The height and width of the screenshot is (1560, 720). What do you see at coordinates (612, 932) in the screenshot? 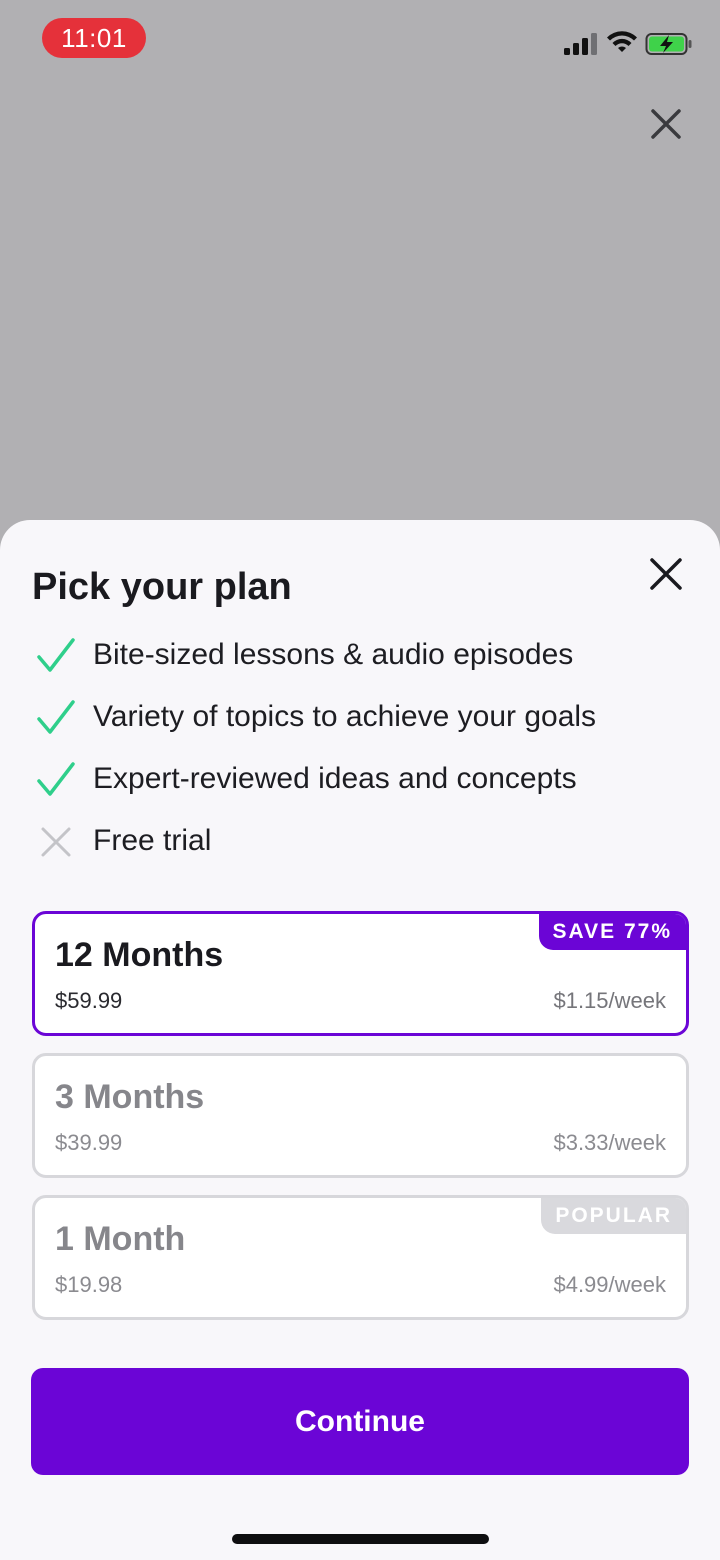
I see `save-badge: SAVE 77%` at bounding box center [612, 932].